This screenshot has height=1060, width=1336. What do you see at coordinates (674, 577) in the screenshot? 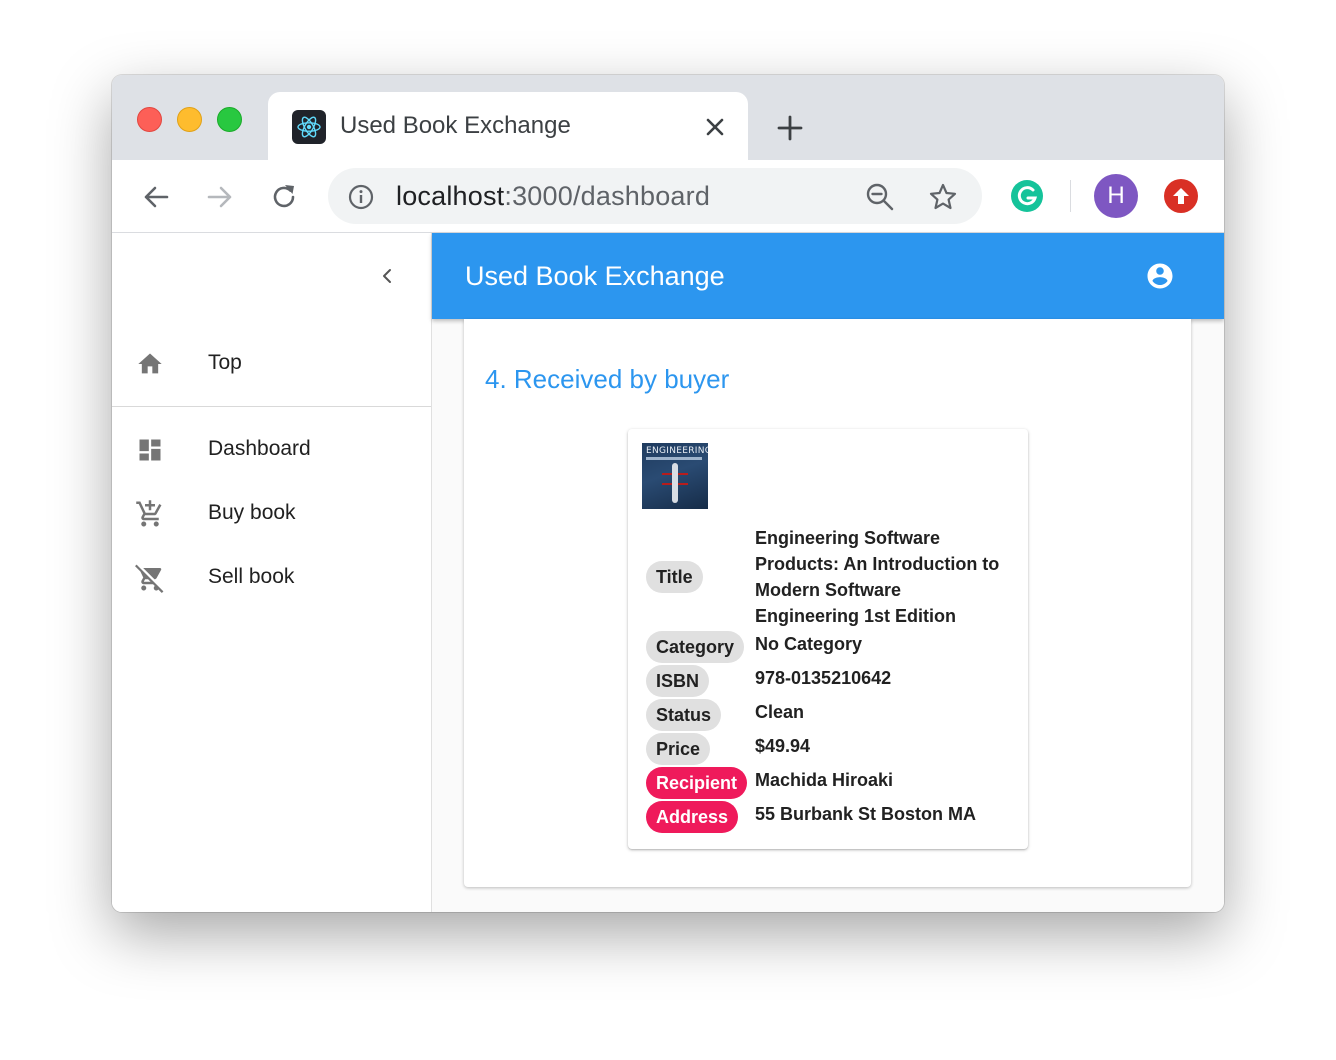
I see `field-label-chip: Title` at bounding box center [674, 577].